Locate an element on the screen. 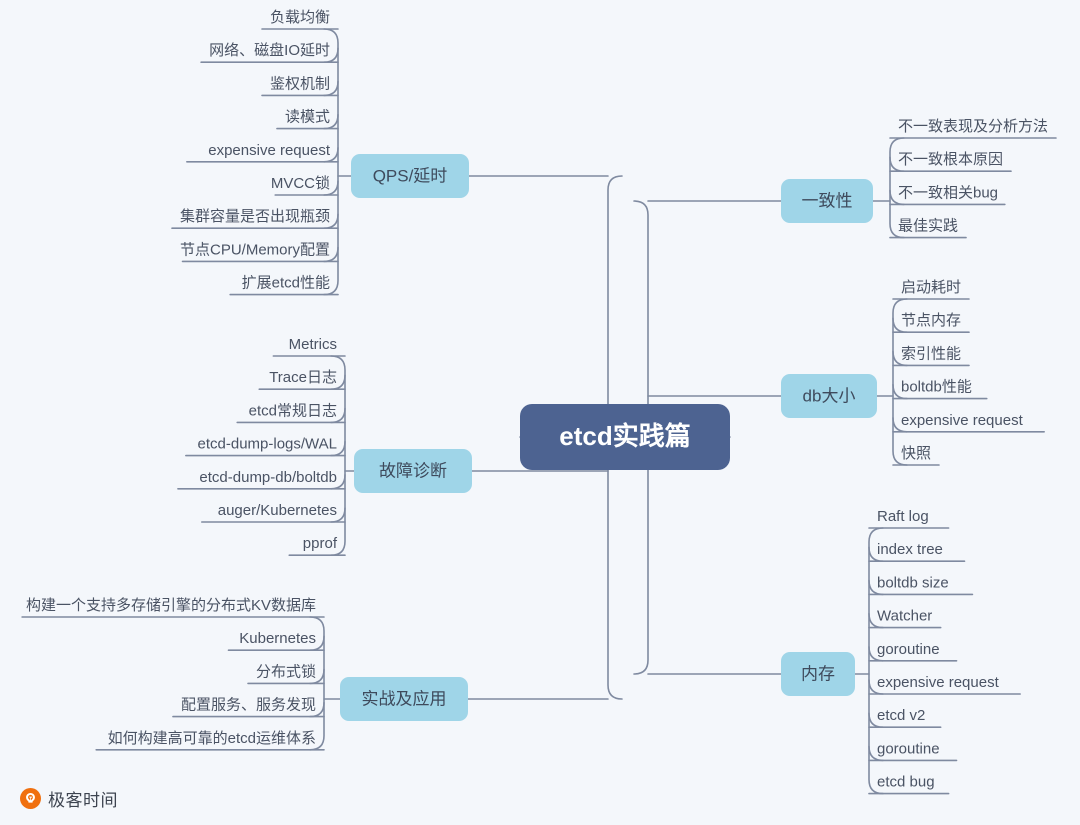 The height and width of the screenshot is (825, 1080). brand-name: 极客时间 is located at coordinates (83, 800).